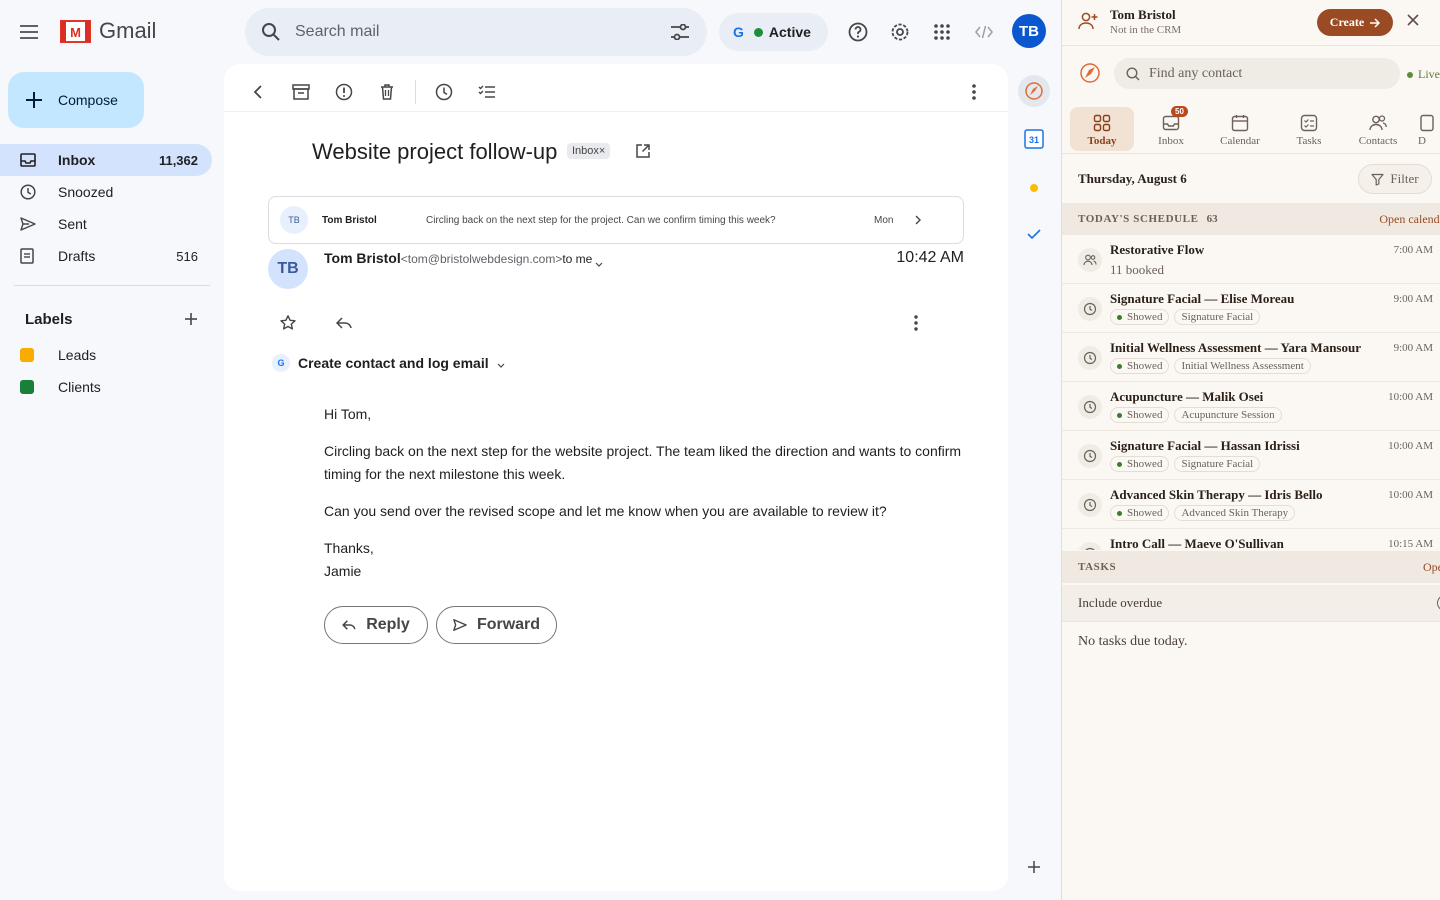 The width and height of the screenshot is (1440, 900). Describe the element at coordinates (884, 220) in the screenshot. I see `collapsed-date: Mon` at that location.